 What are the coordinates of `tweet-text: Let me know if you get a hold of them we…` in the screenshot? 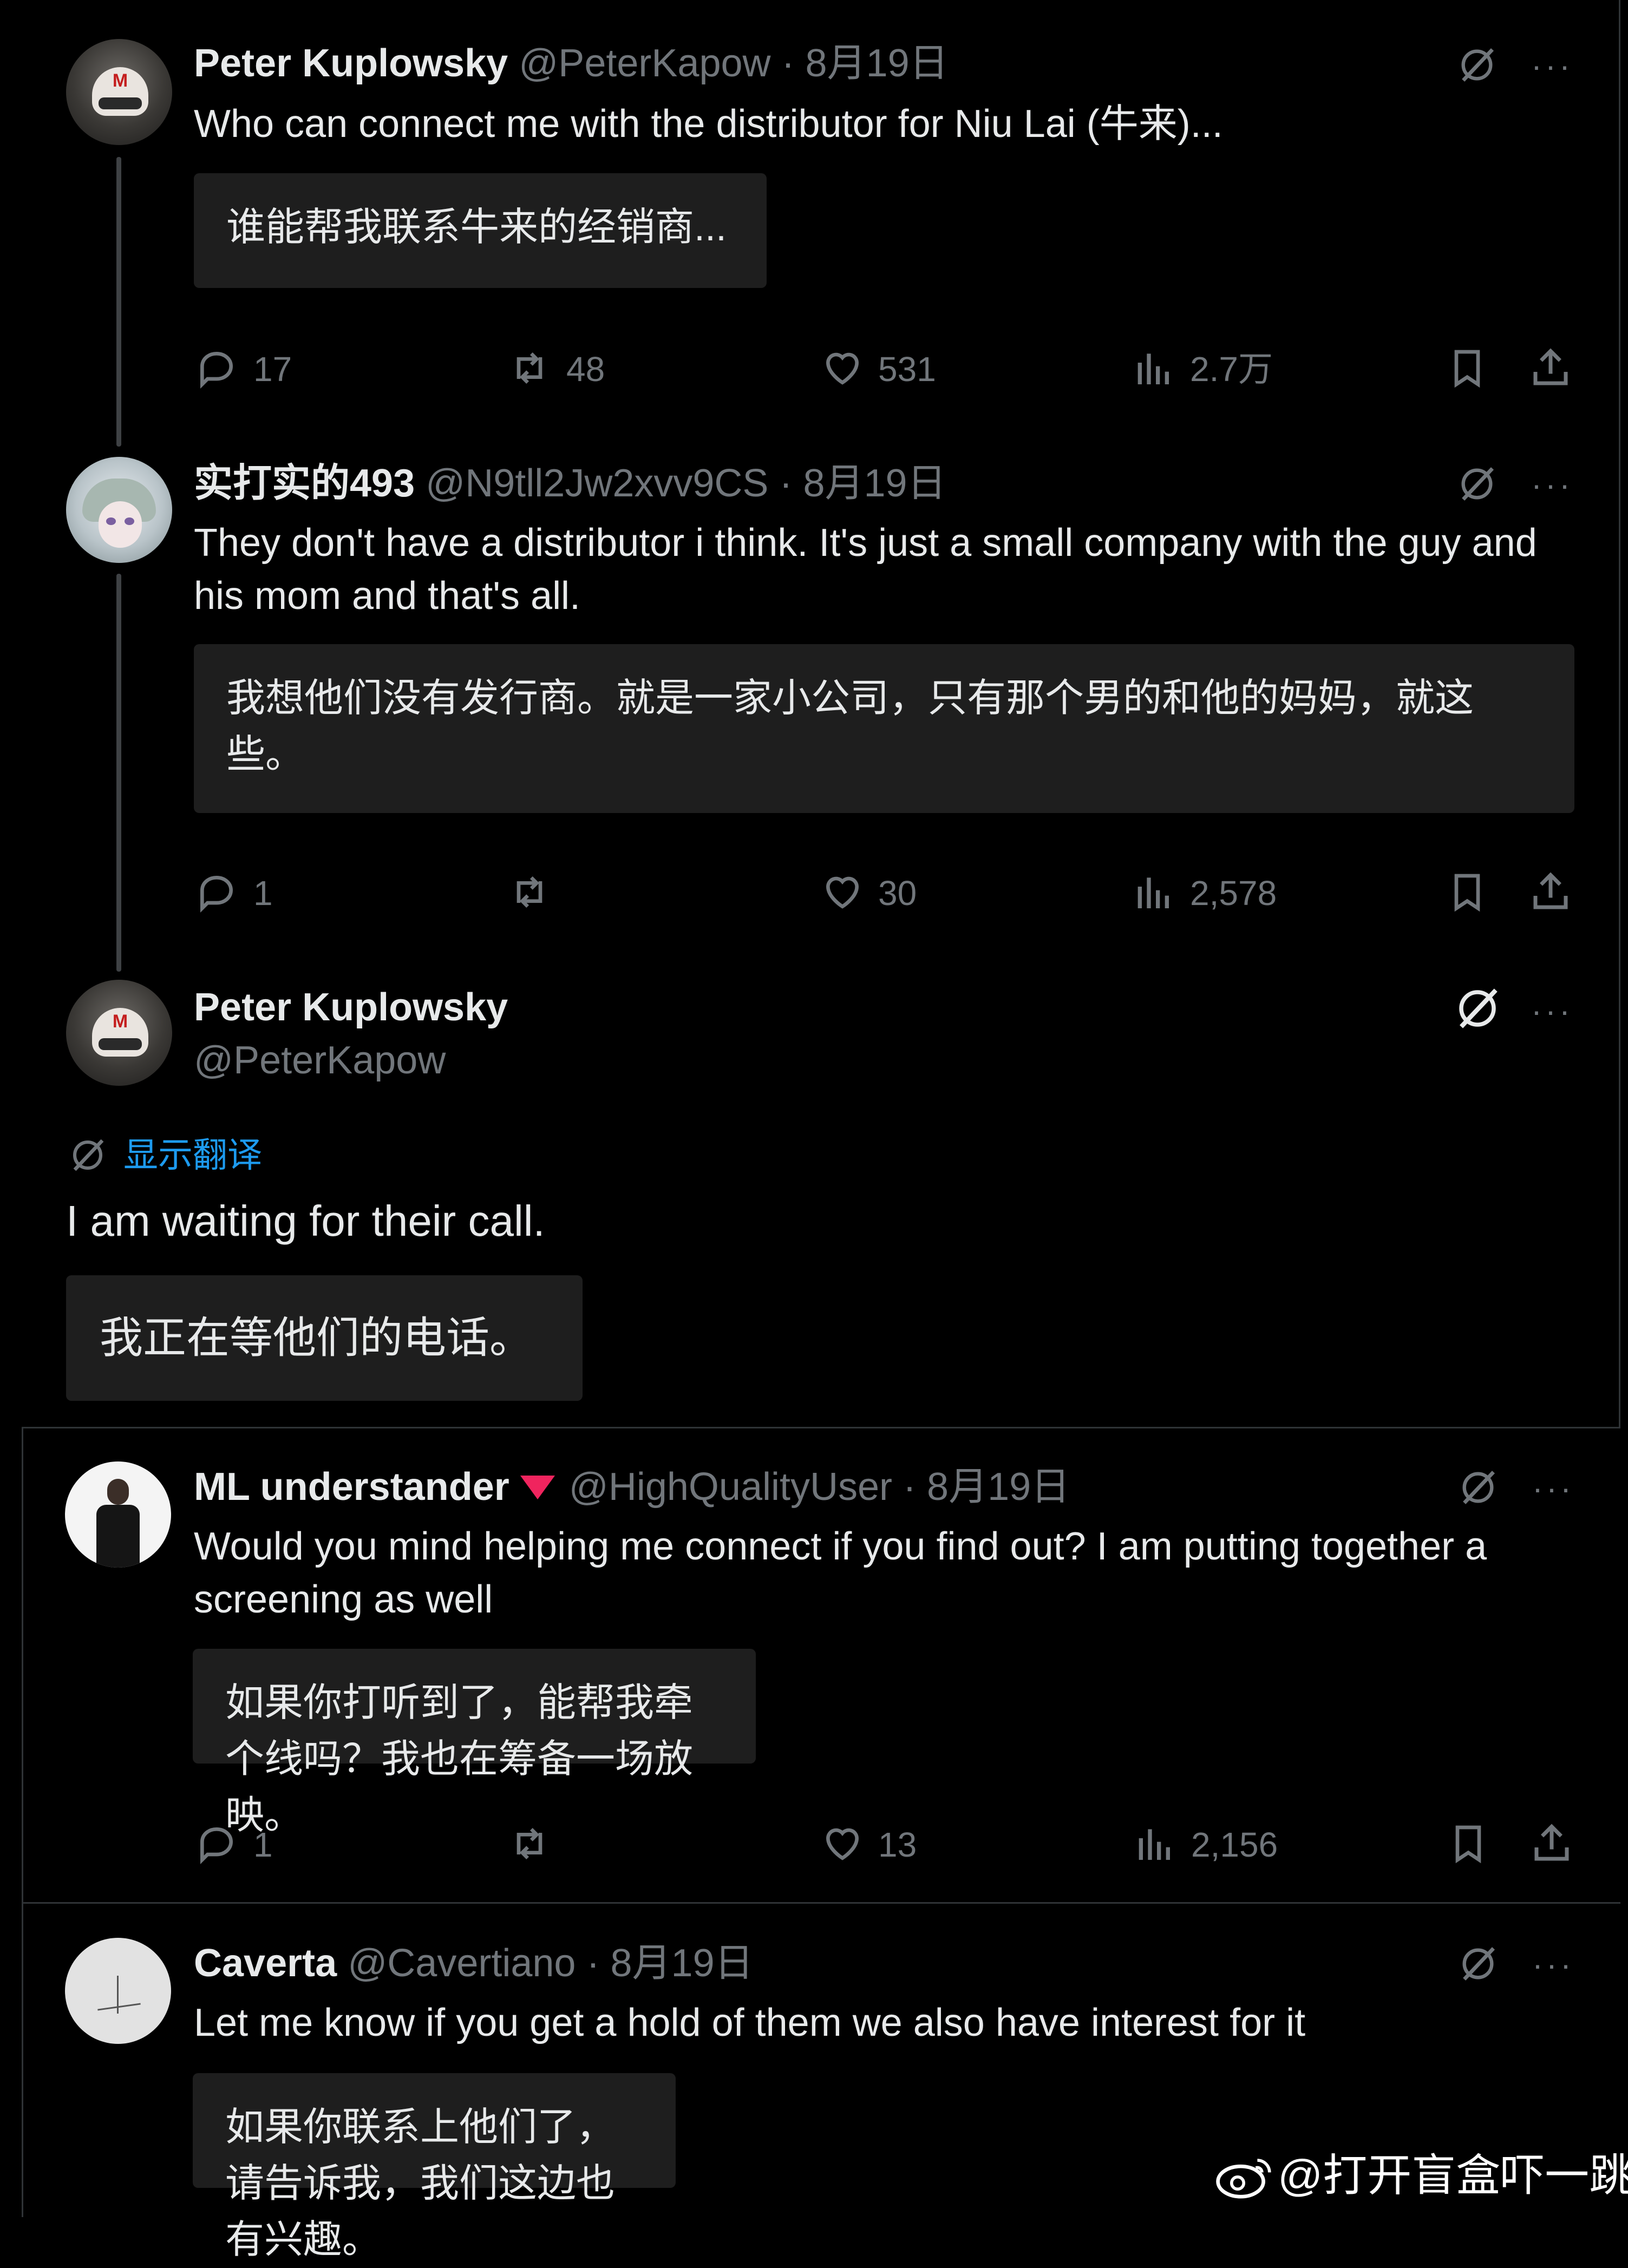 It's located at (750, 2022).